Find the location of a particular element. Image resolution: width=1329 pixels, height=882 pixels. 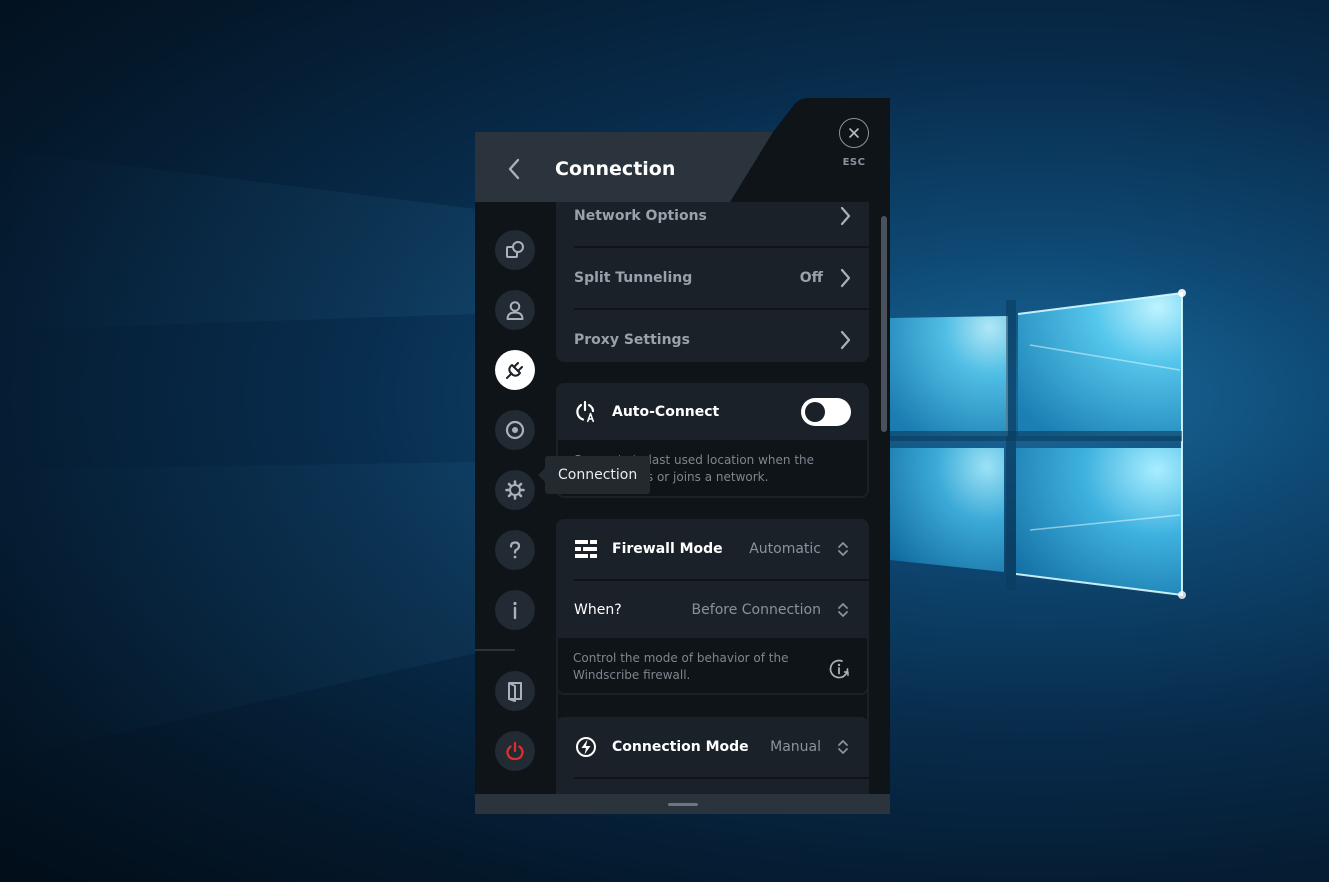

auto-connect-row-inner: Auto-Connect is located at coordinates (712, 411).